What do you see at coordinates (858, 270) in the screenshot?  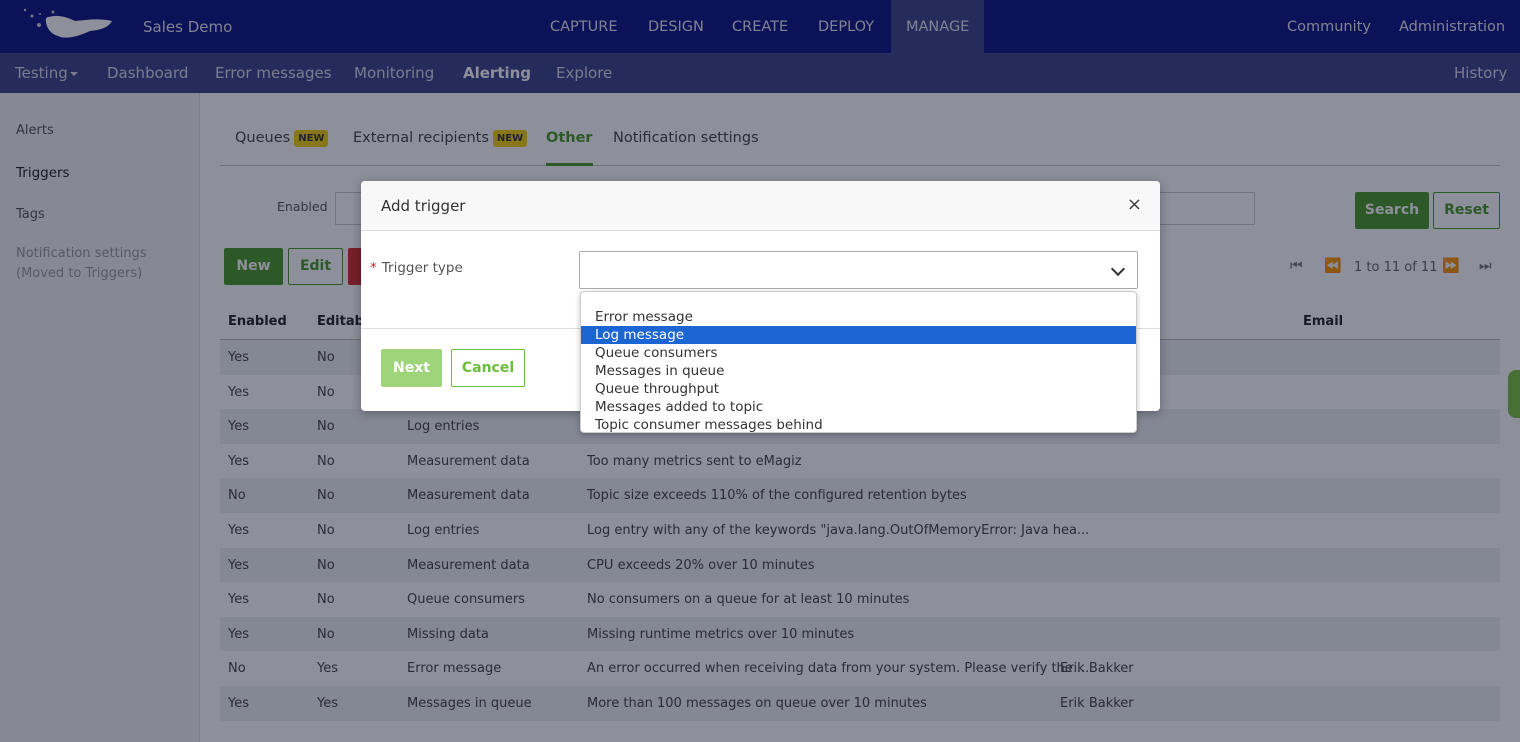 I see `trigger-type-select` at bounding box center [858, 270].